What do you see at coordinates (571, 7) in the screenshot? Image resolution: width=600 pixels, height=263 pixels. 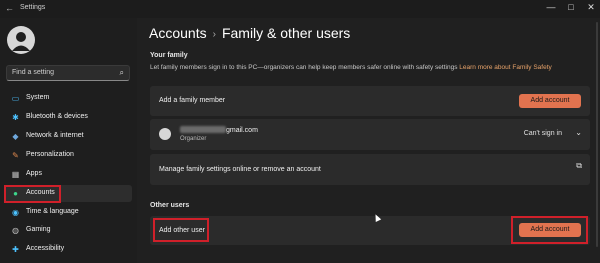 I see `maximize-button: □` at bounding box center [571, 7].